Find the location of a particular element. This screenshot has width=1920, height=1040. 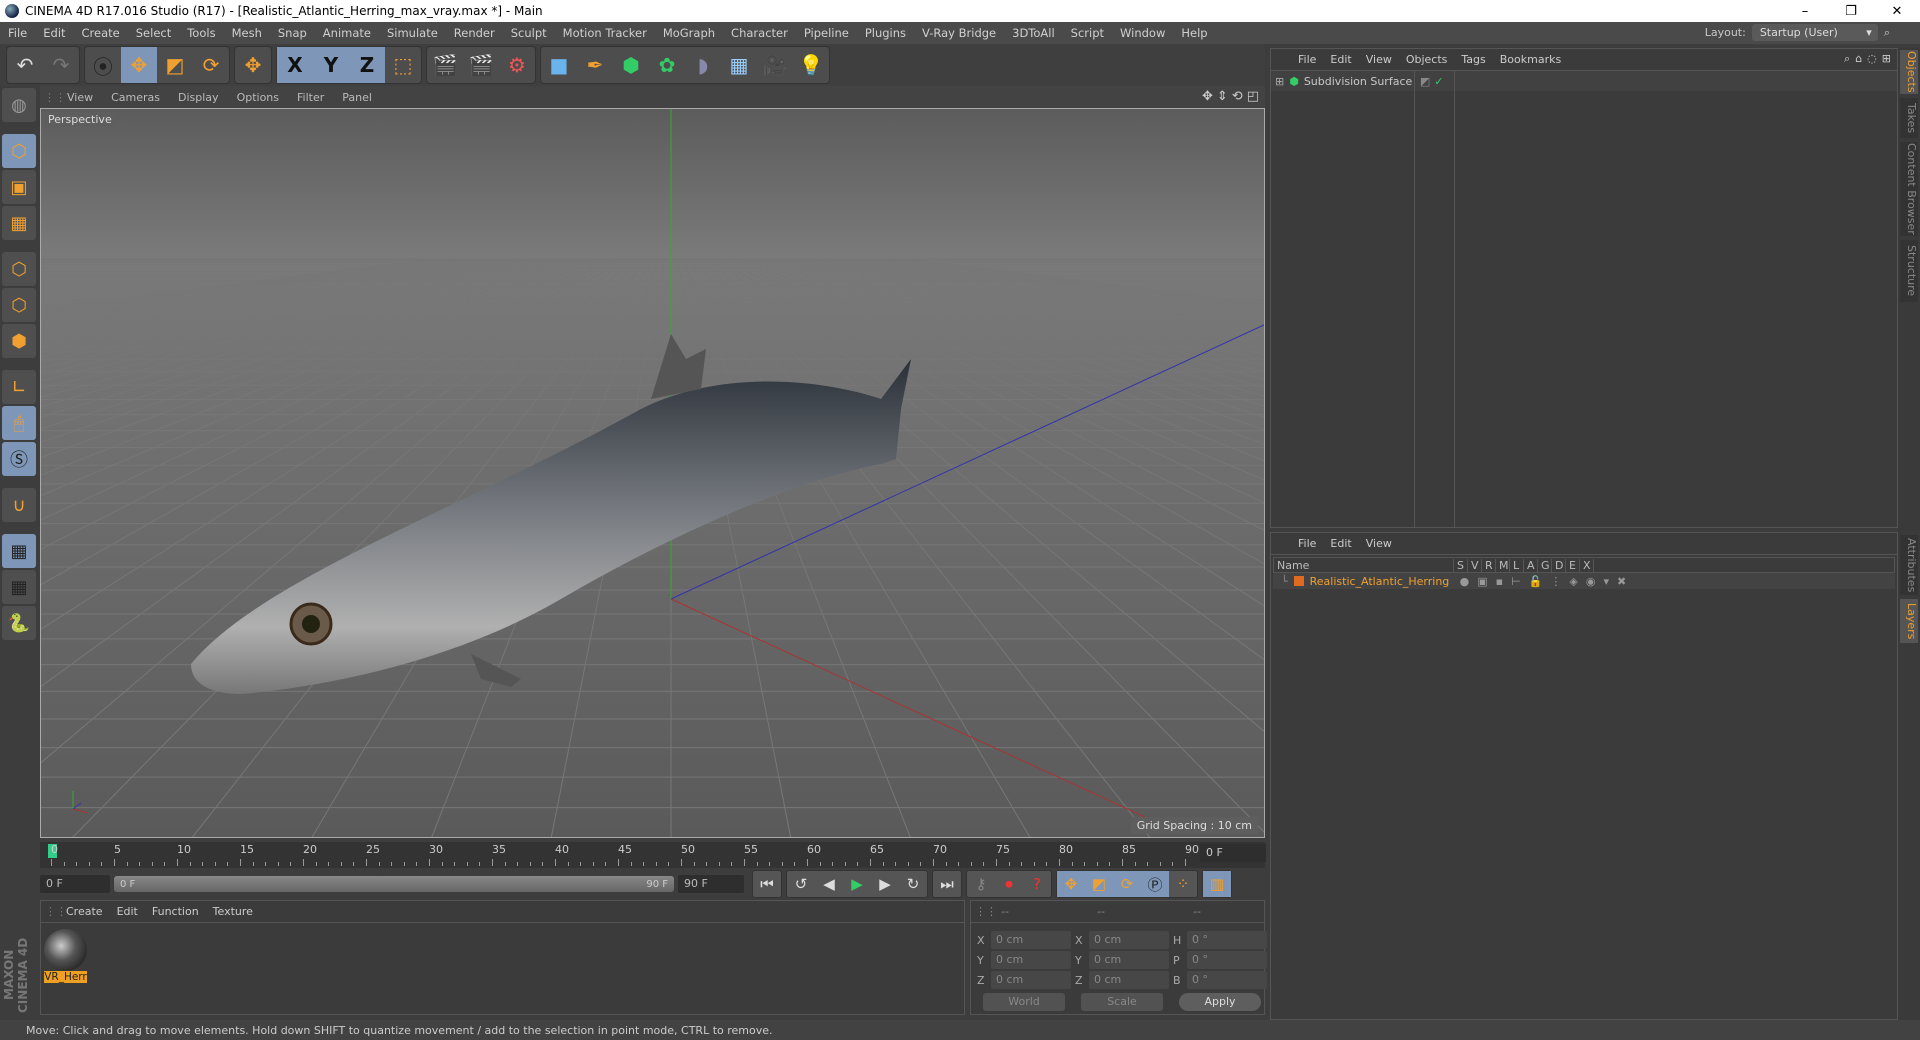

pan-icon: ✥ is located at coordinates (1207, 96).